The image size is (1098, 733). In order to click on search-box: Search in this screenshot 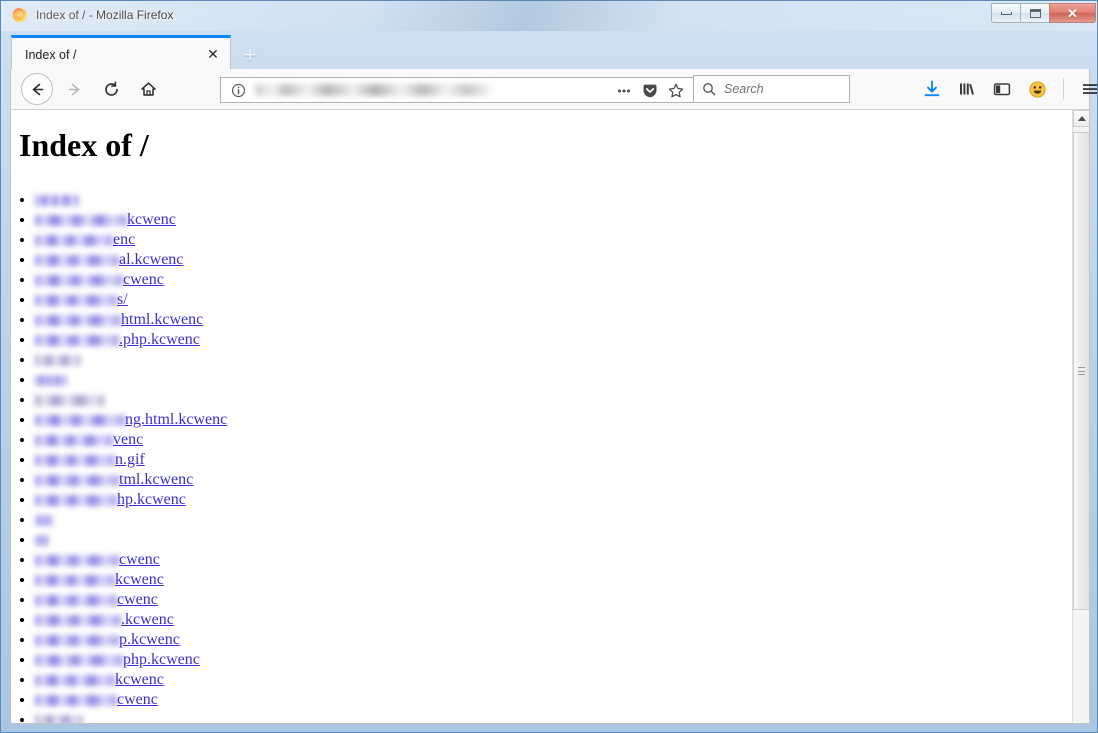, I will do `click(771, 89)`.